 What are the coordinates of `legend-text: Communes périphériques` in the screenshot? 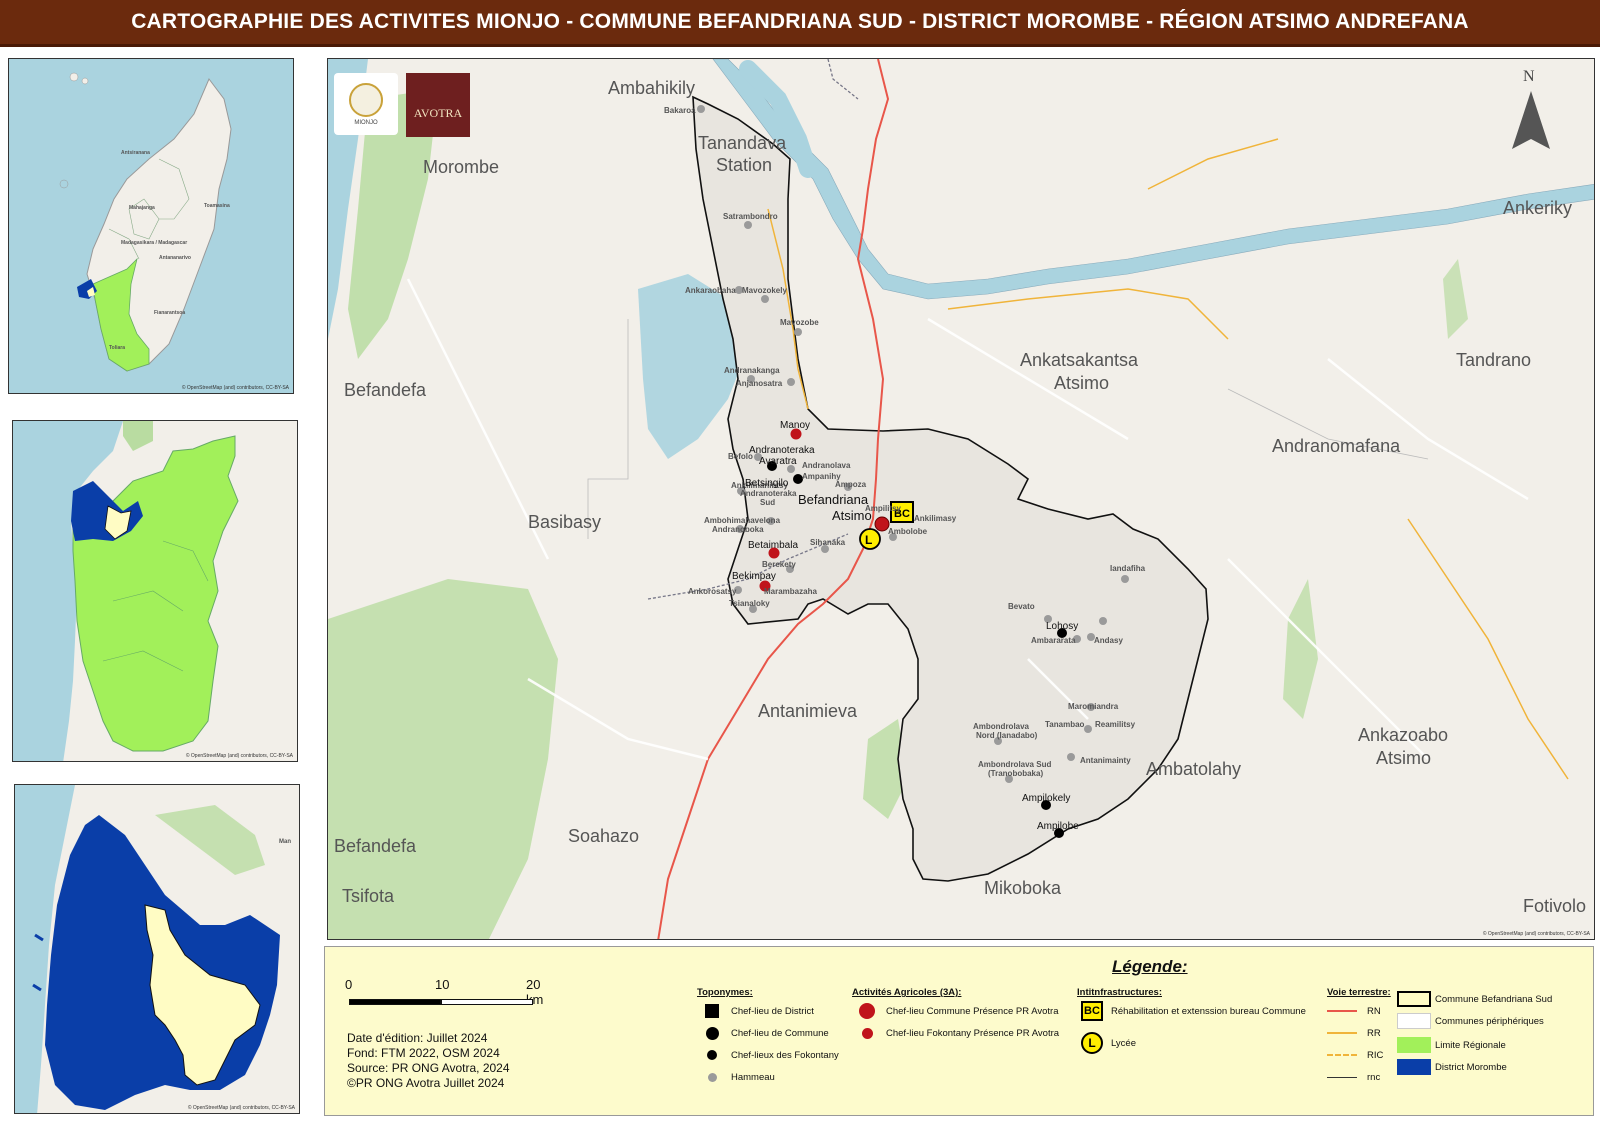 It's located at (1489, 1021).